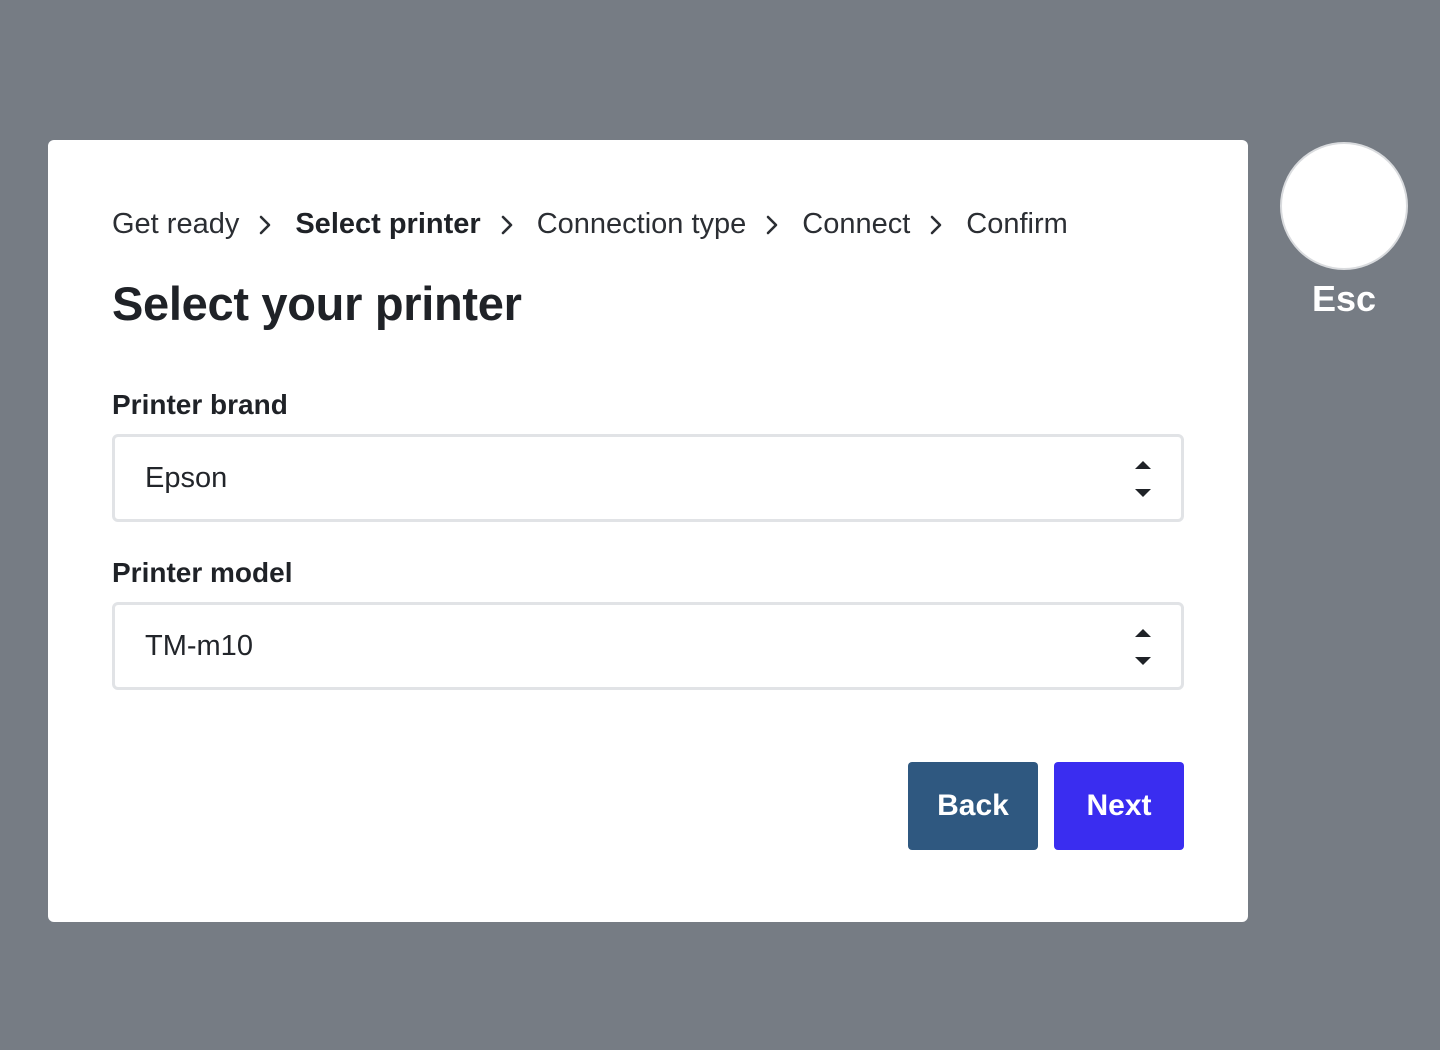 The width and height of the screenshot is (1440, 1050). Describe the element at coordinates (1344, 298) in the screenshot. I see `escape-label: Esc` at that location.